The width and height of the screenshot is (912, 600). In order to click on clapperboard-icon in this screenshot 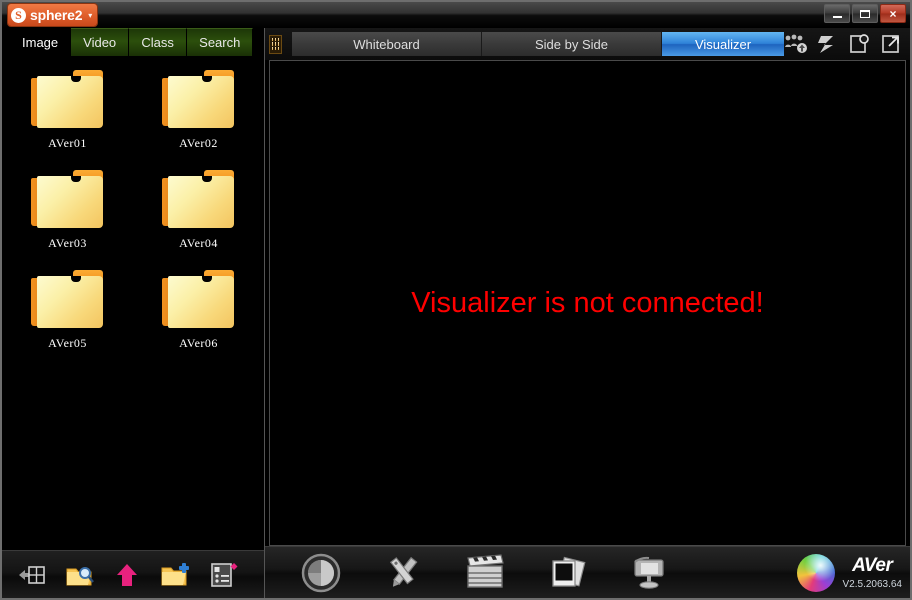, I will do `click(485, 573)`.